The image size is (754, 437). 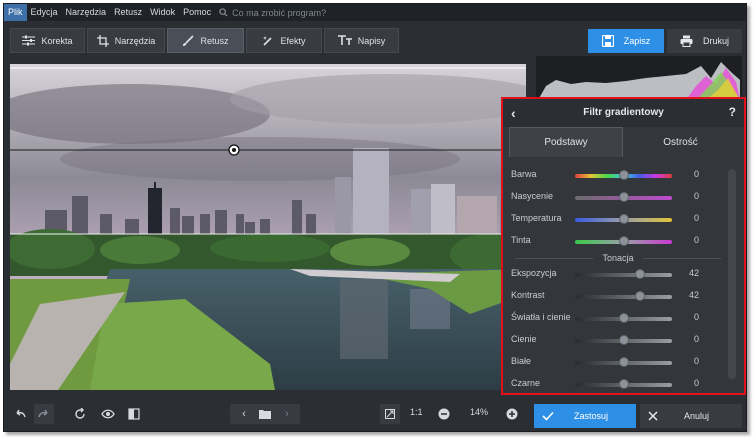 I want to click on tab-narzedzia: Narzędzia, so click(x=126, y=40).